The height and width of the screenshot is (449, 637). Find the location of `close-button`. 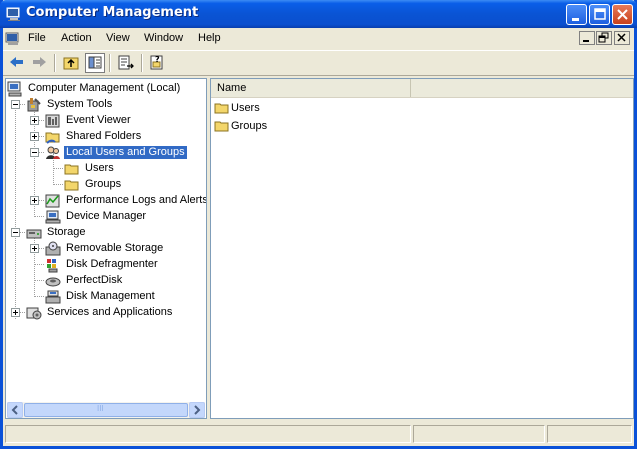

close-button is located at coordinates (622, 14).